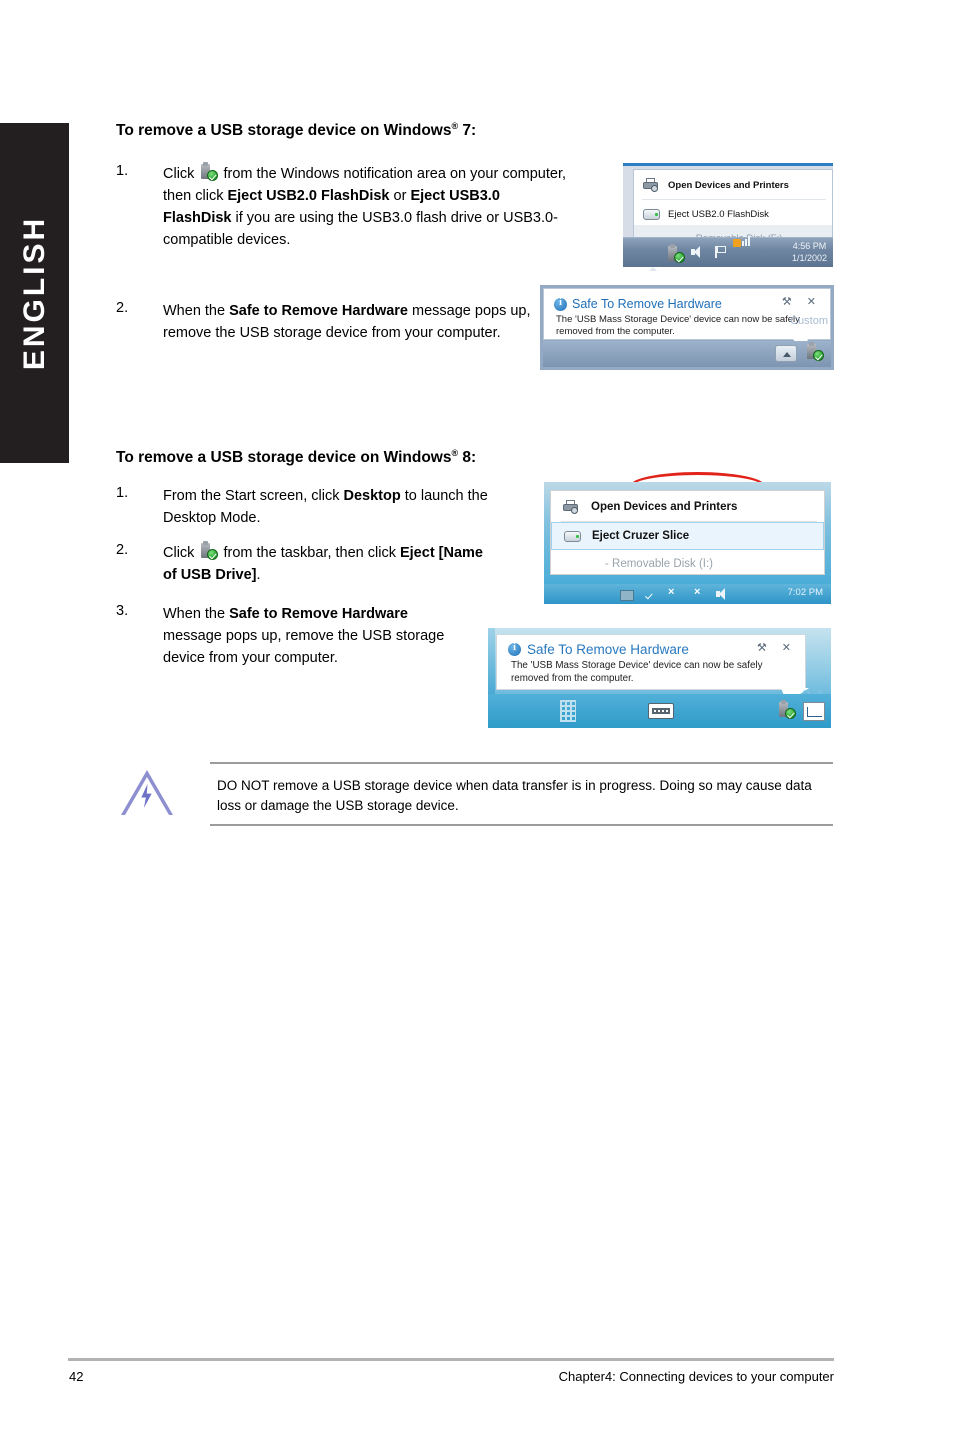  I want to click on win7-balloon-tools: ⚒ ✕, so click(802, 301).